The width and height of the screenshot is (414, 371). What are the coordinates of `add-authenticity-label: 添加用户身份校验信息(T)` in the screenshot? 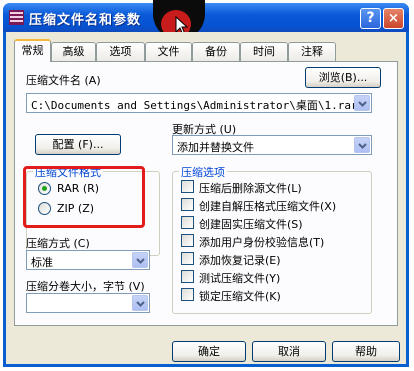 It's located at (261, 242).